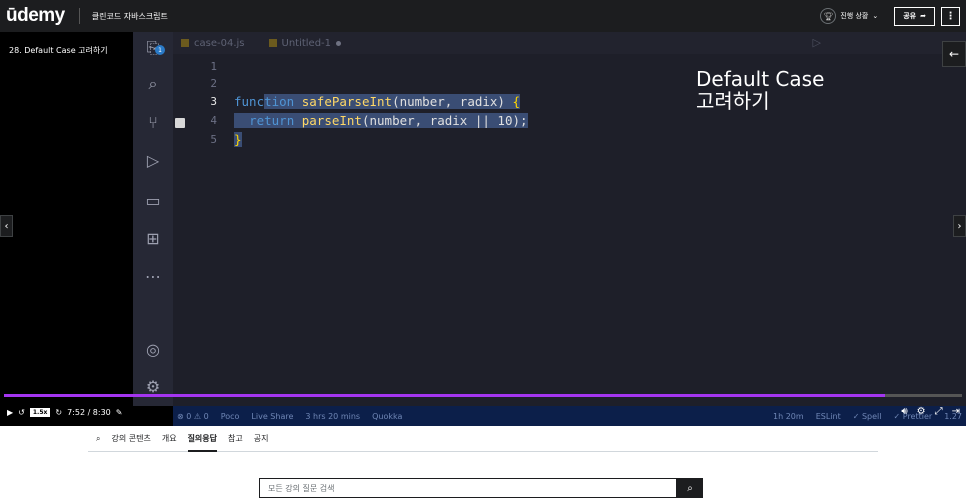 The width and height of the screenshot is (966, 498). Describe the element at coordinates (468, 488) in the screenshot. I see `qna-search-input: 모든 강의 질문 검색` at that location.